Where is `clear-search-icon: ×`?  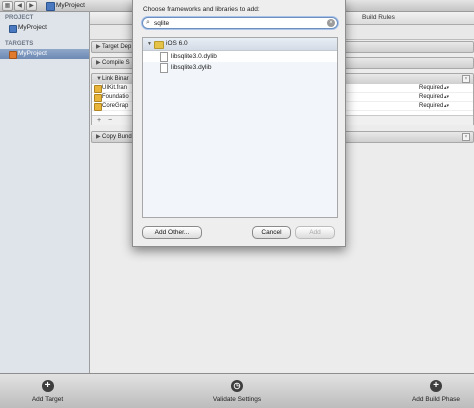 clear-search-icon: × is located at coordinates (331, 23).